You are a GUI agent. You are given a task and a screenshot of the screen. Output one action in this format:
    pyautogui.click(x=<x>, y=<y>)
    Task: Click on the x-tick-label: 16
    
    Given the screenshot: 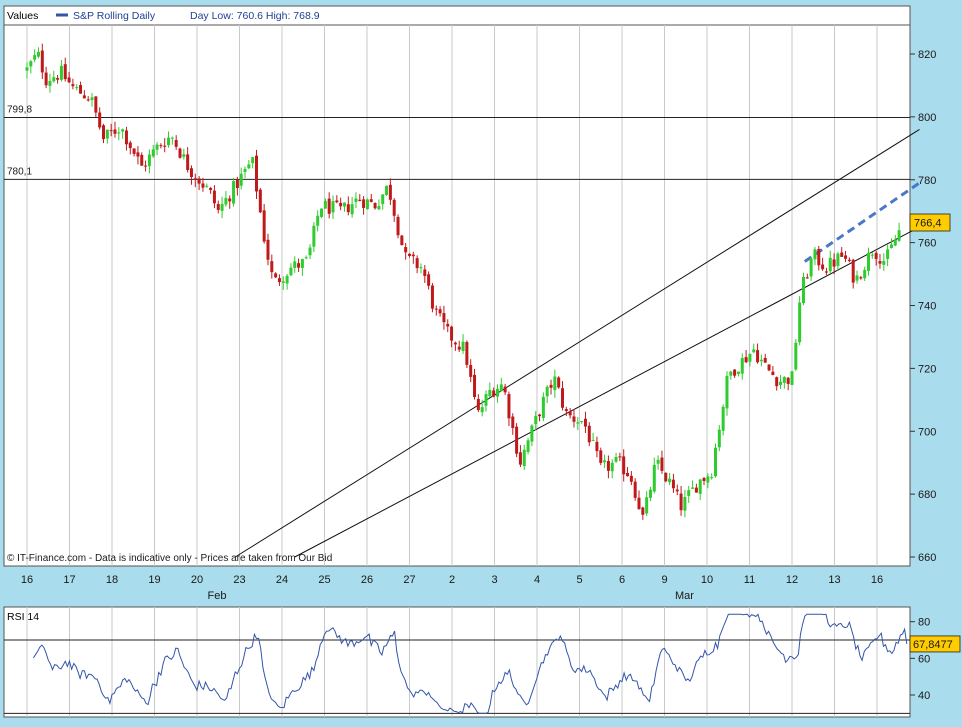 What is the action you would take?
    pyautogui.click(x=27, y=580)
    